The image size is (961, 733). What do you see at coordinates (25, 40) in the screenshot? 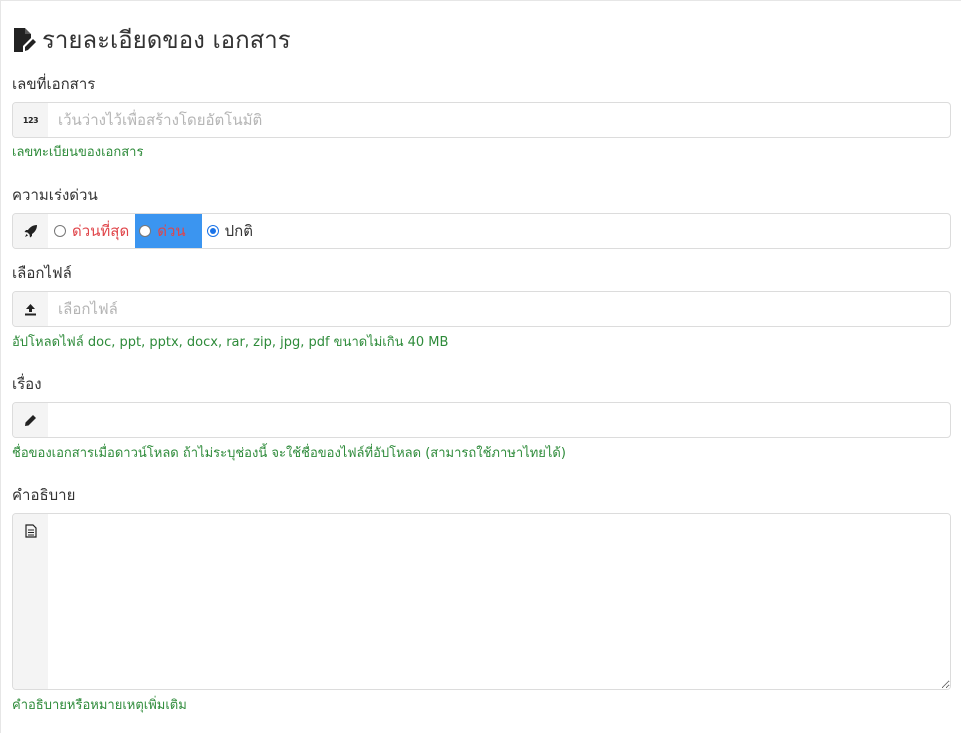
I see `document-edit-icon` at bounding box center [25, 40].